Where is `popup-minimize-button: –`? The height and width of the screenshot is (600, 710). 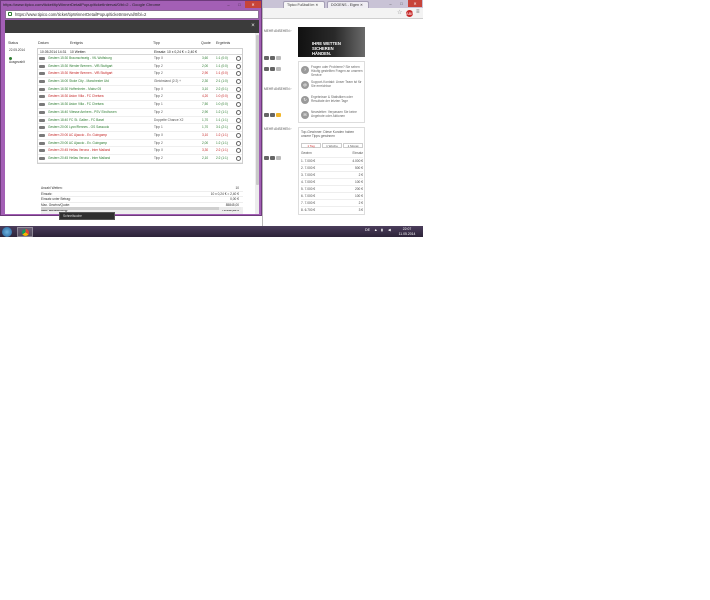
popup-minimize-button: – is located at coordinates (228, 4).